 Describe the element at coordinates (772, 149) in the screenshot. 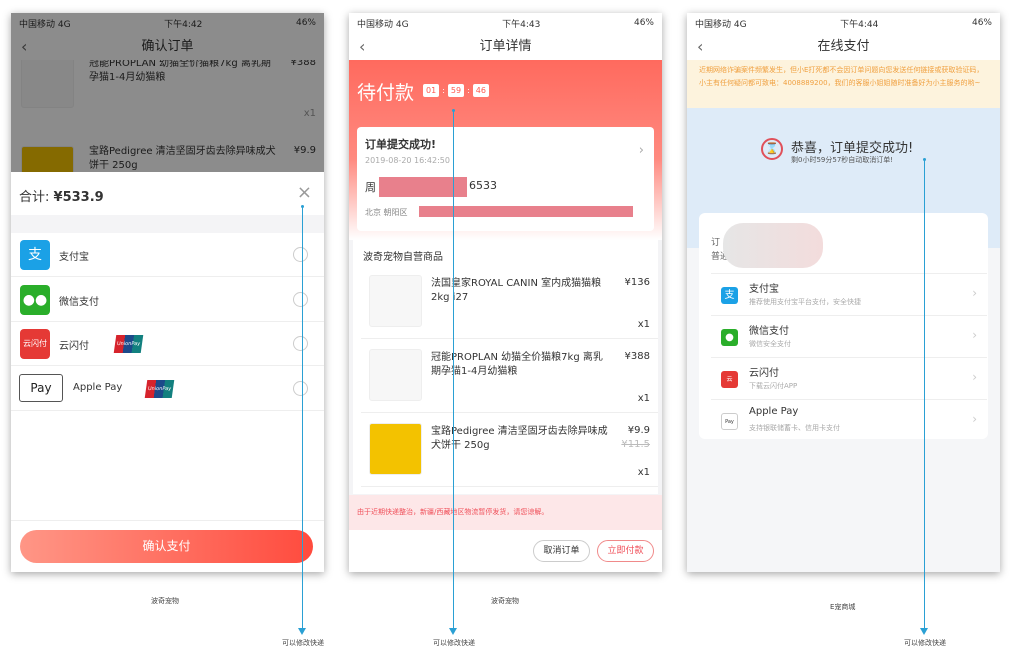

I see `hourglass-icon: ⌛` at that location.